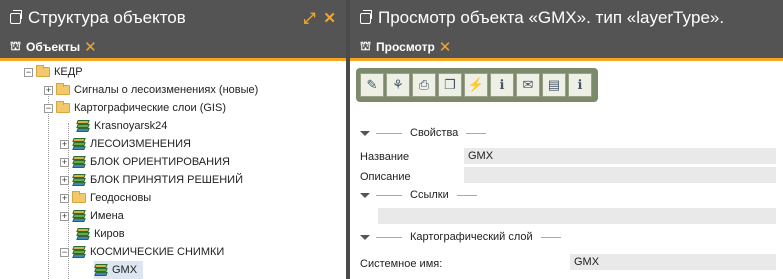 The width and height of the screenshot is (783, 279). I want to click on clipboard-icon: ▤, so click(554, 85).